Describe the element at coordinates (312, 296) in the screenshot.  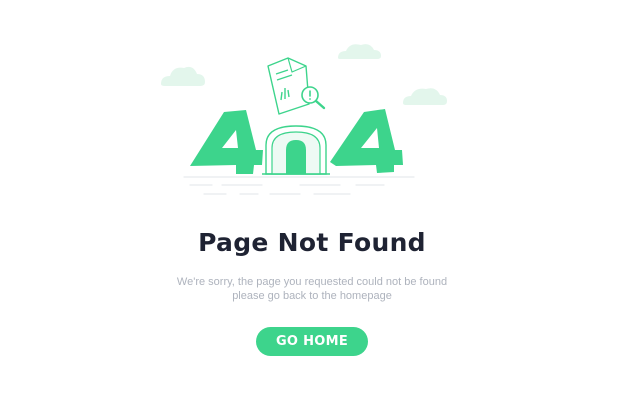
I see `error-message-line2: please go back to the homepage` at that location.